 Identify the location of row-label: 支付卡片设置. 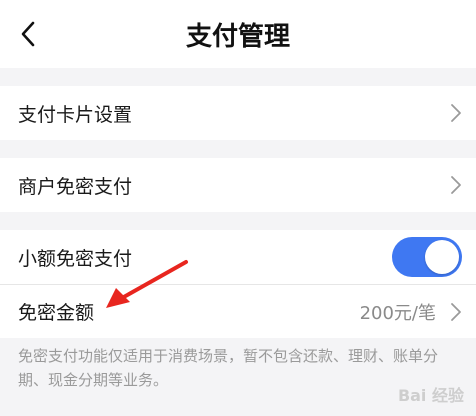
(75, 114).